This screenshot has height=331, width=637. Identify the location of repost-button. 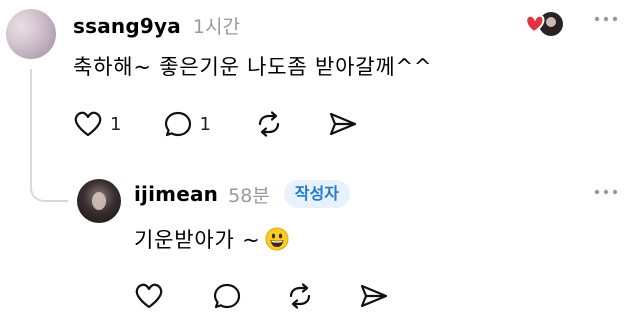
(269, 124).